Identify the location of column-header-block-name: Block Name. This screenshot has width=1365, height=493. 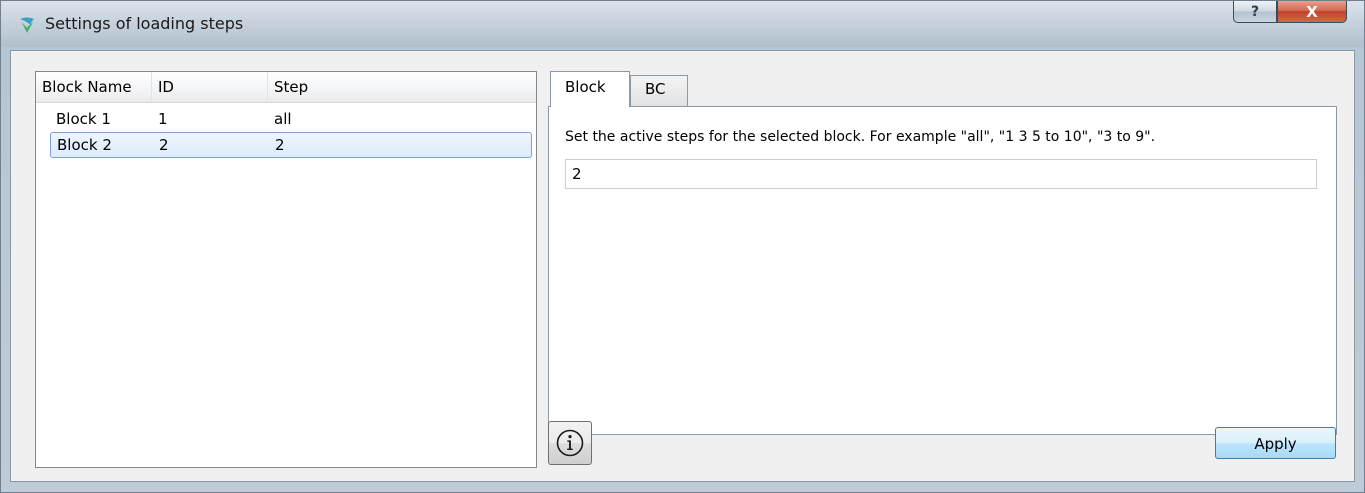
(94, 87).